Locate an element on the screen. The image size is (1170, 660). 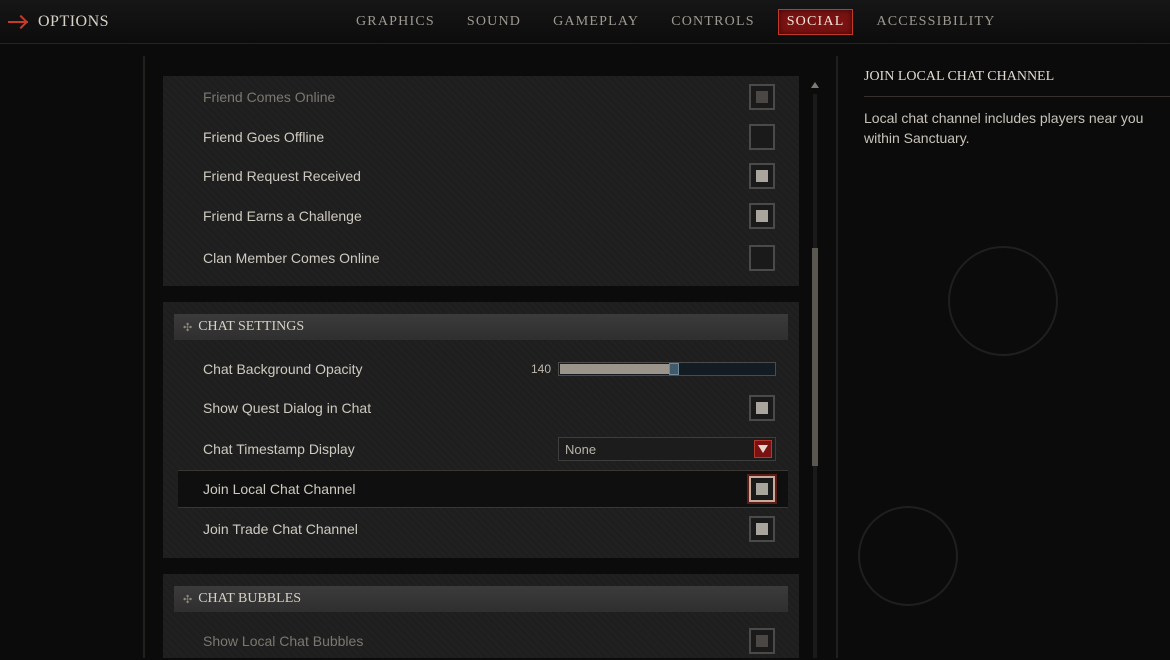
setting-row-friend-request-received: Friend Request Received is located at coordinates (483, 176).